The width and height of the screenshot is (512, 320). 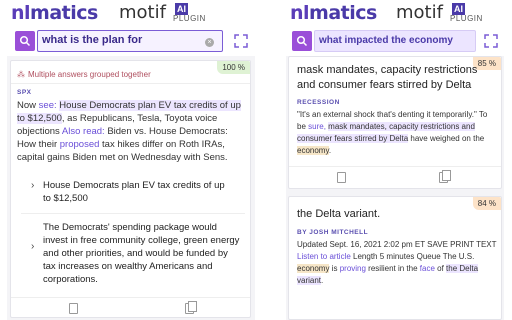 I want to click on source-label: RECESSION, so click(x=318, y=102).